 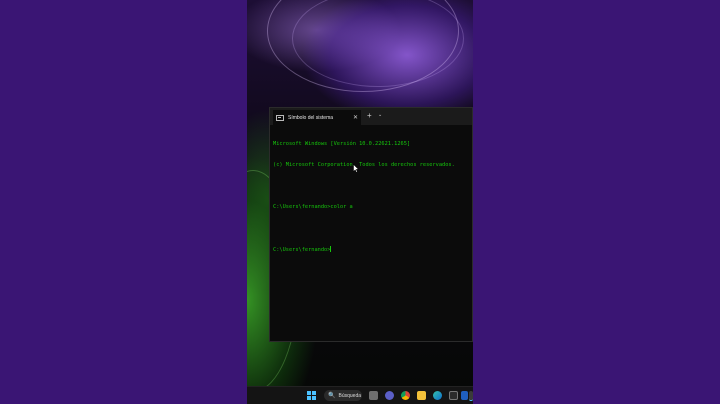 I want to click on file-explorer-icon, so click(x=421, y=395).